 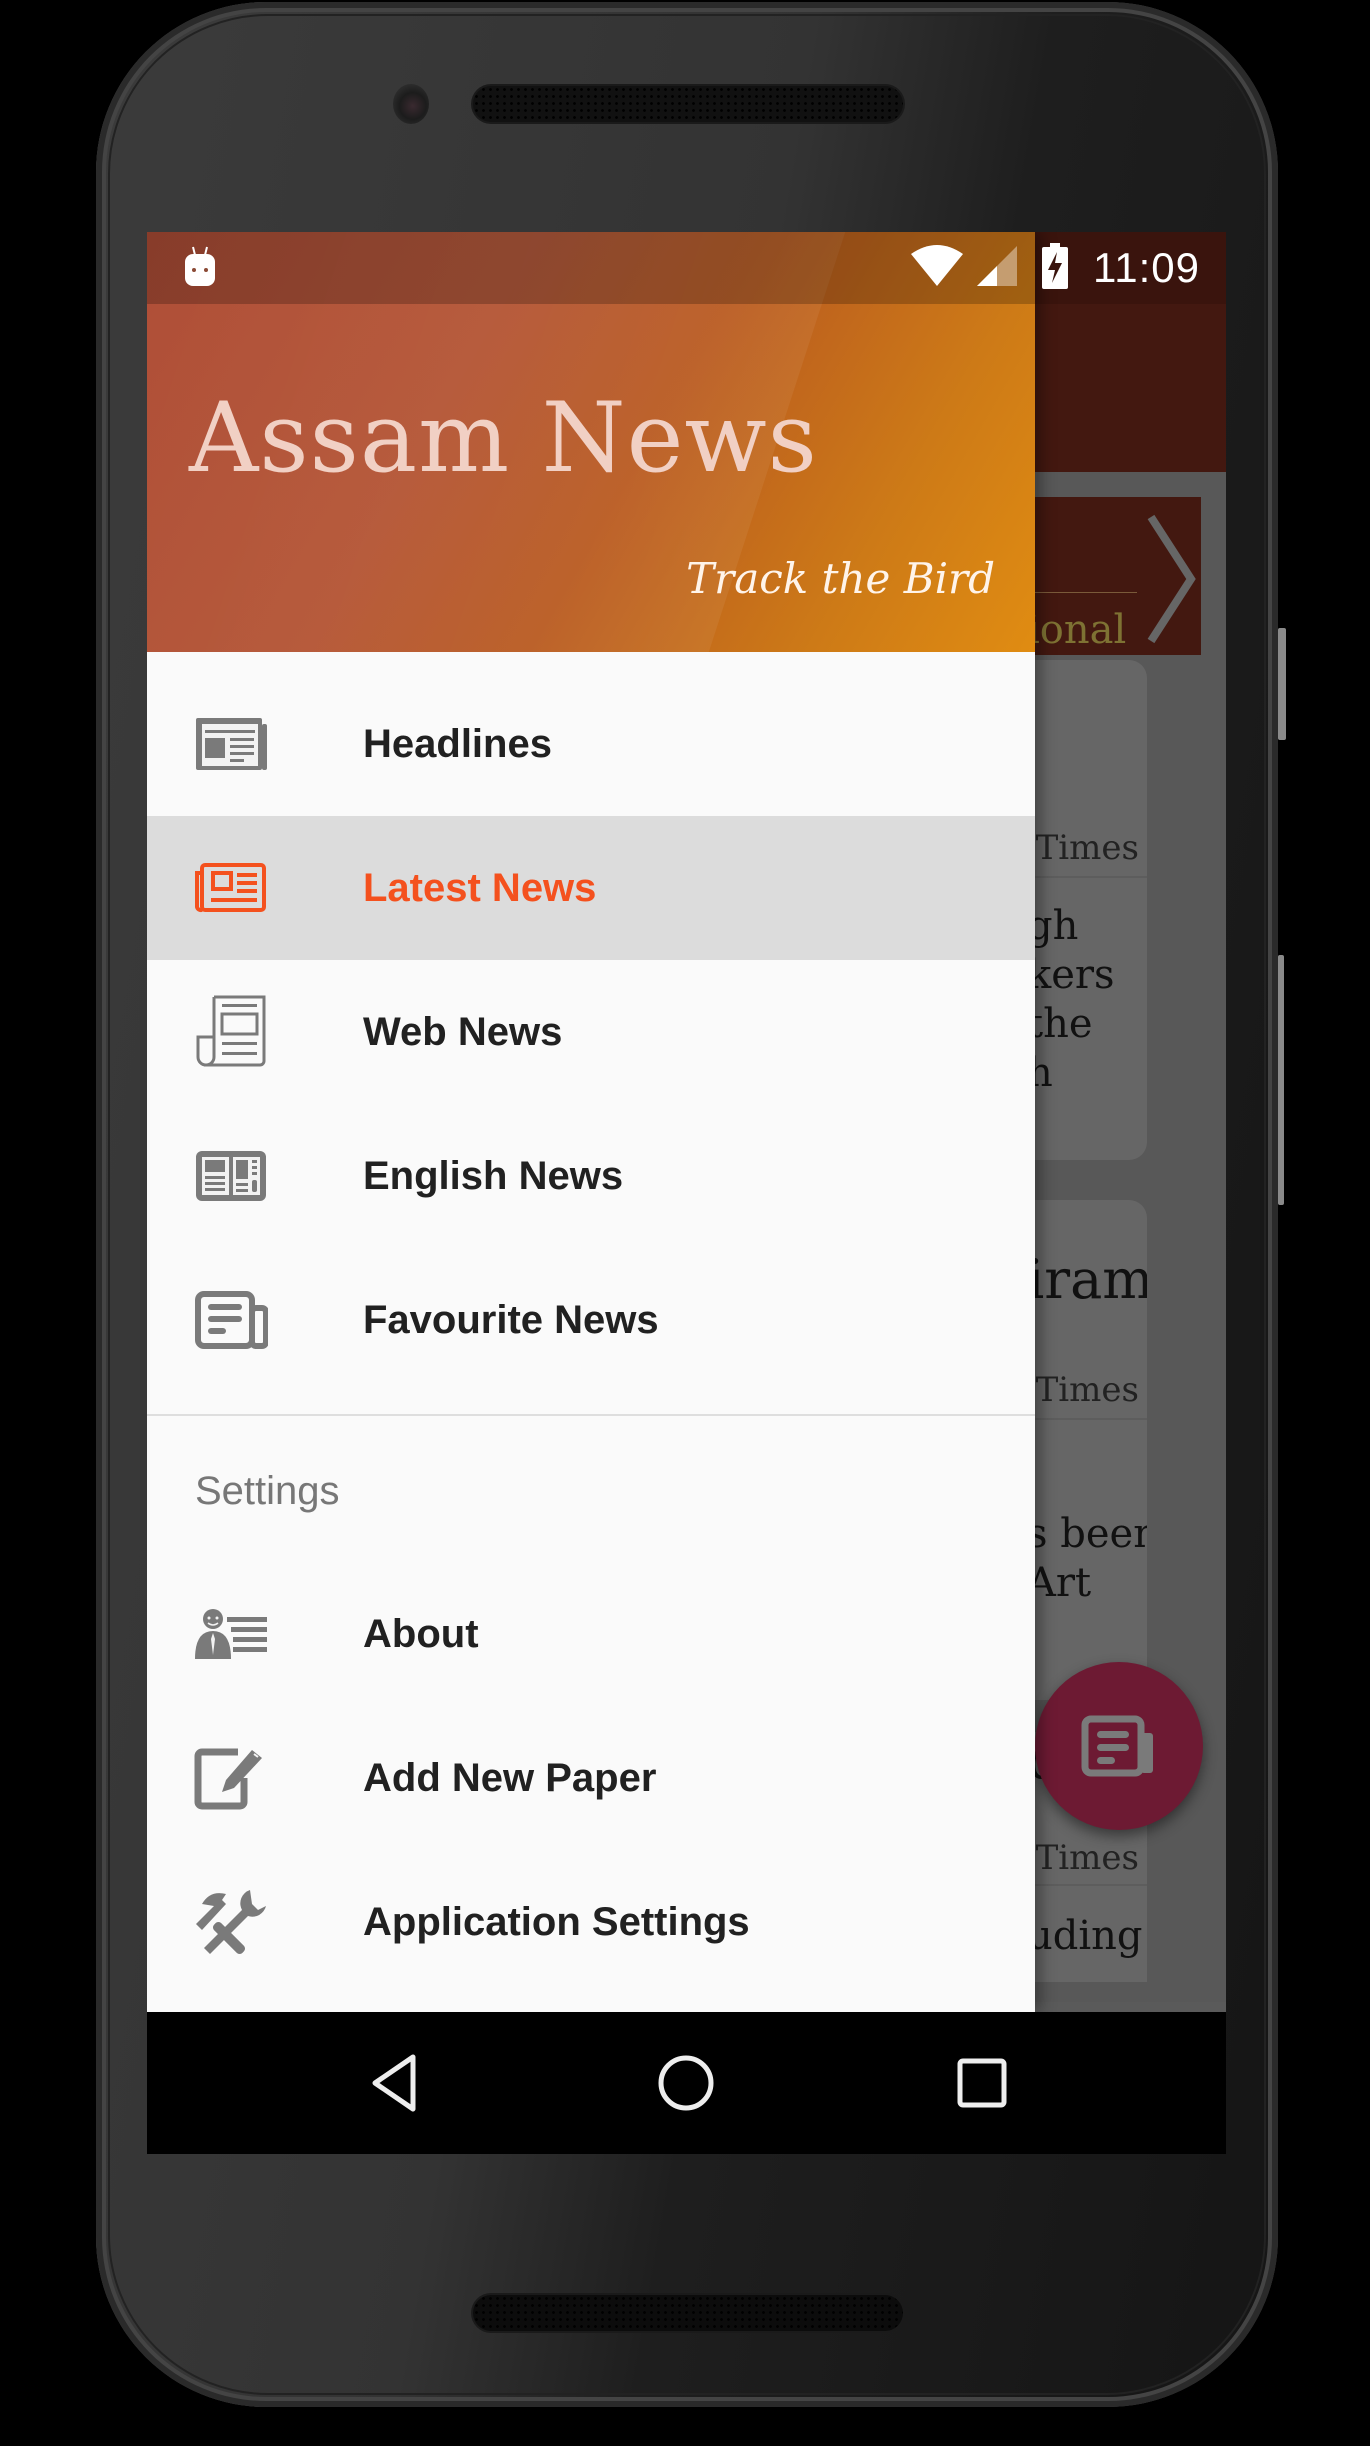 What do you see at coordinates (411, 104) in the screenshot?
I see `front-camera` at bounding box center [411, 104].